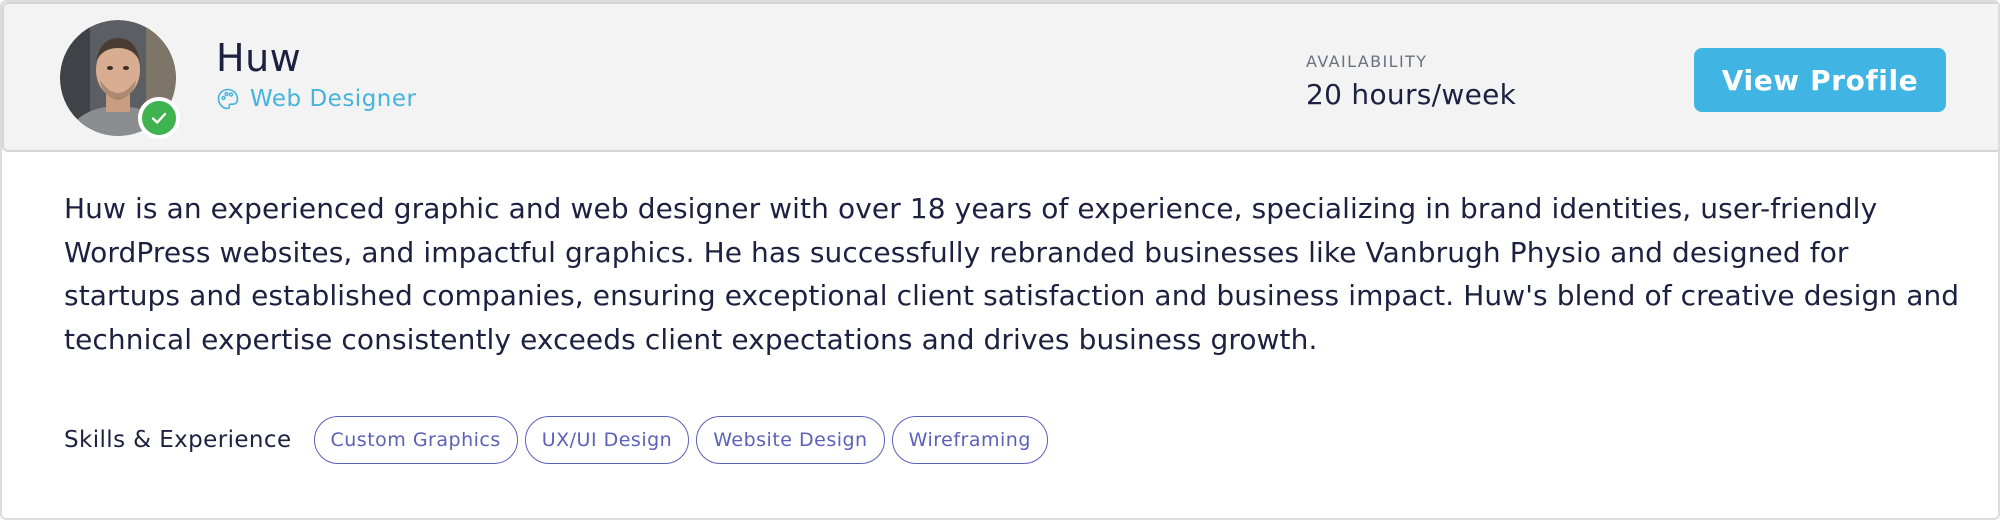 The image size is (2000, 520). Describe the element at coordinates (790, 440) in the screenshot. I see `skill-tag-website-design: Website Design` at that location.